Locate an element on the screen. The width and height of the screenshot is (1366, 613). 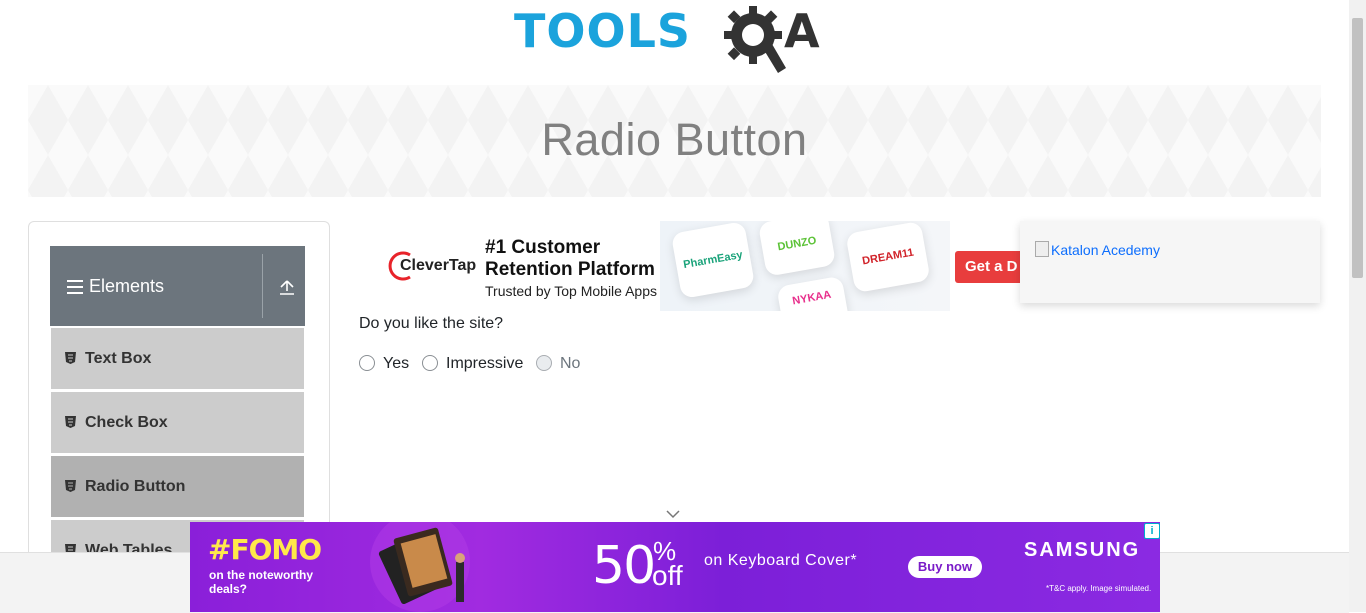
katalon-ad: Katalon Acedemy is located at coordinates (1170, 262).